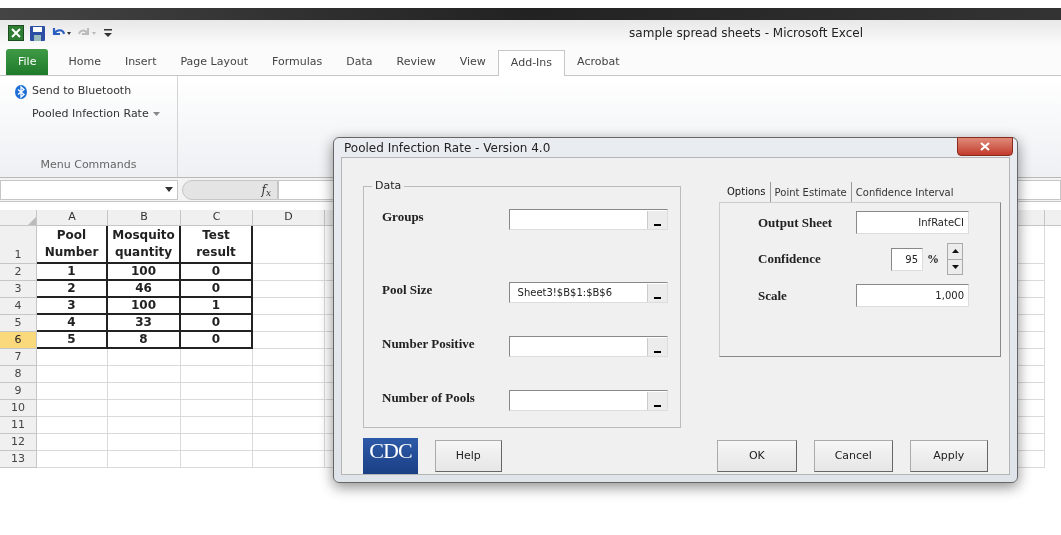 The image size is (1061, 535). Describe the element at coordinates (71, 305) in the screenshot. I see `table-cell: 3` at that location.